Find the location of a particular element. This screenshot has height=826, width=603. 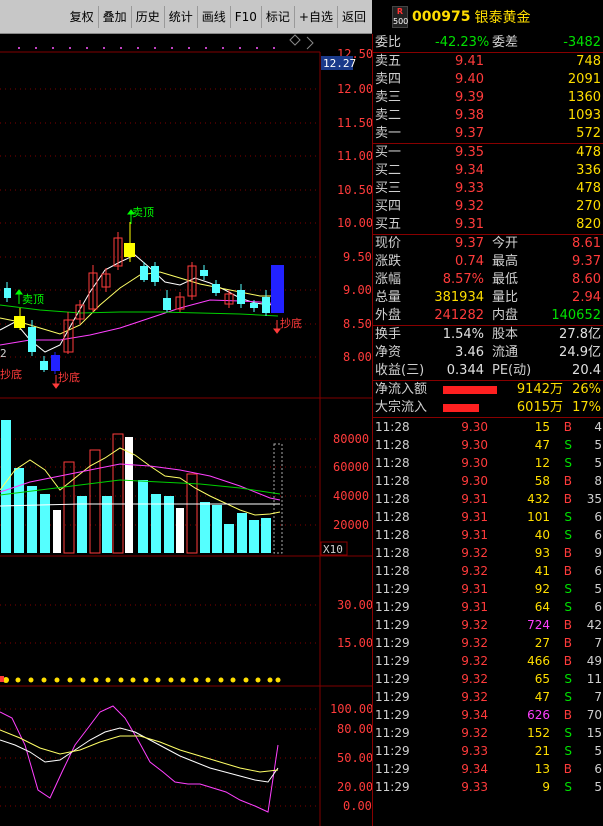

history-button: 历史 is located at coordinates (147, 16).